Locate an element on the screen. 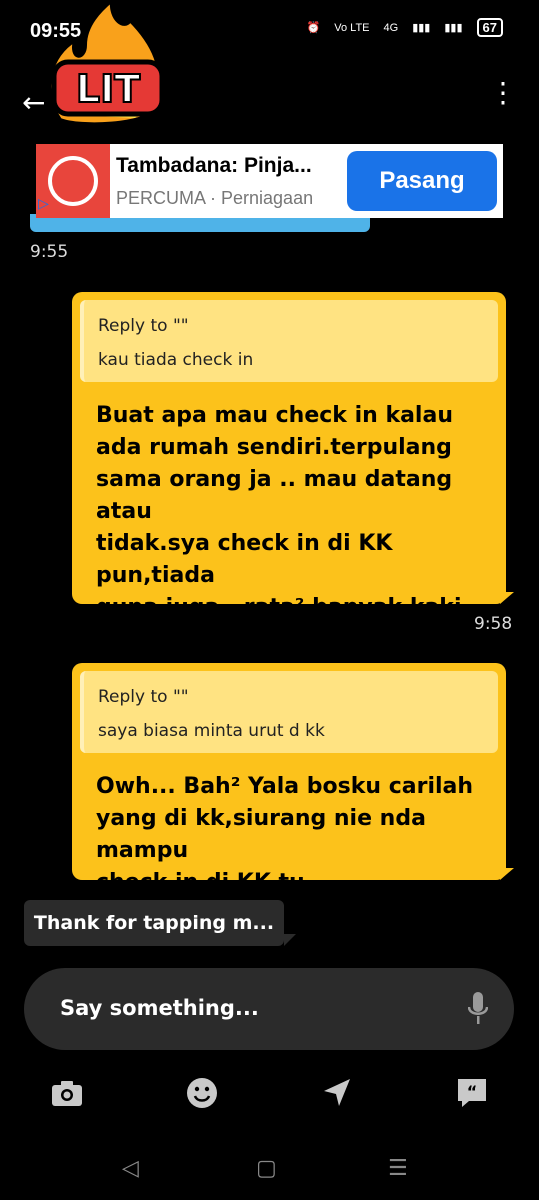 The image size is (539, 1200). battery-icon: 67 is located at coordinates (489, 27).